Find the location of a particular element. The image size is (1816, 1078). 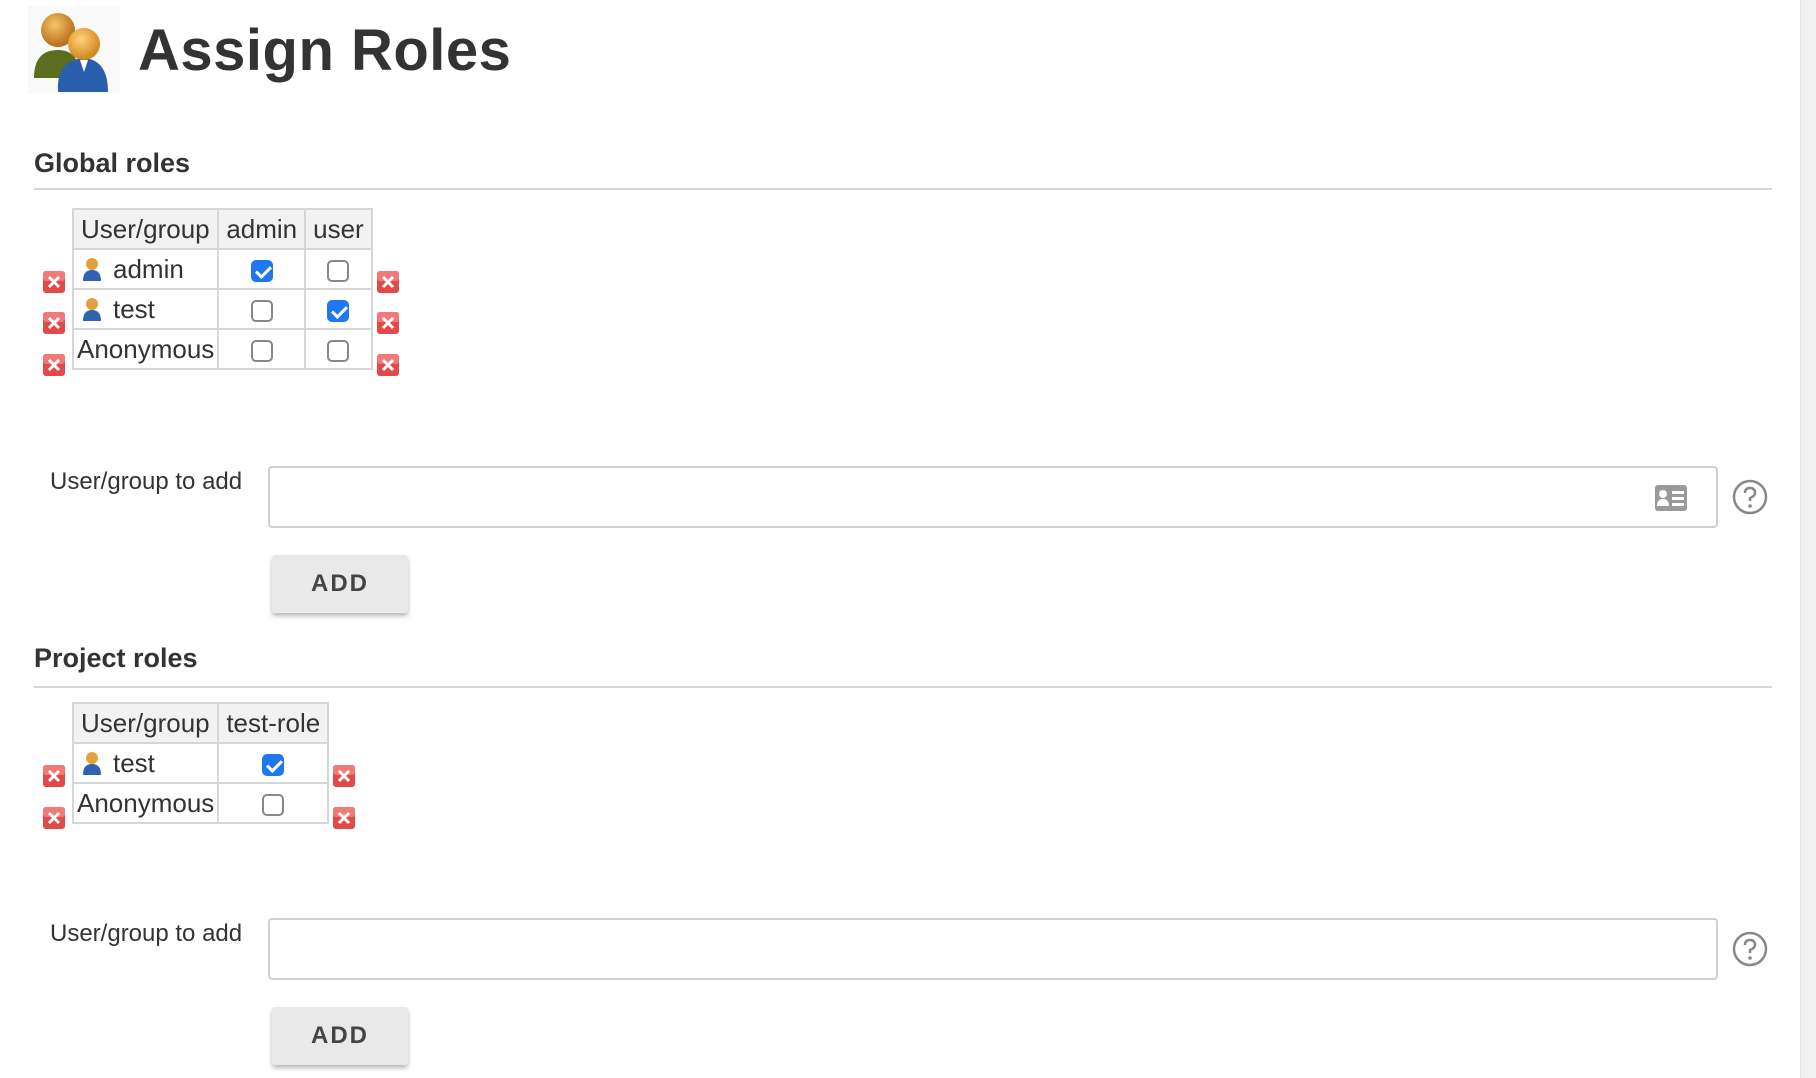

project-user-group-input is located at coordinates (993, 949).